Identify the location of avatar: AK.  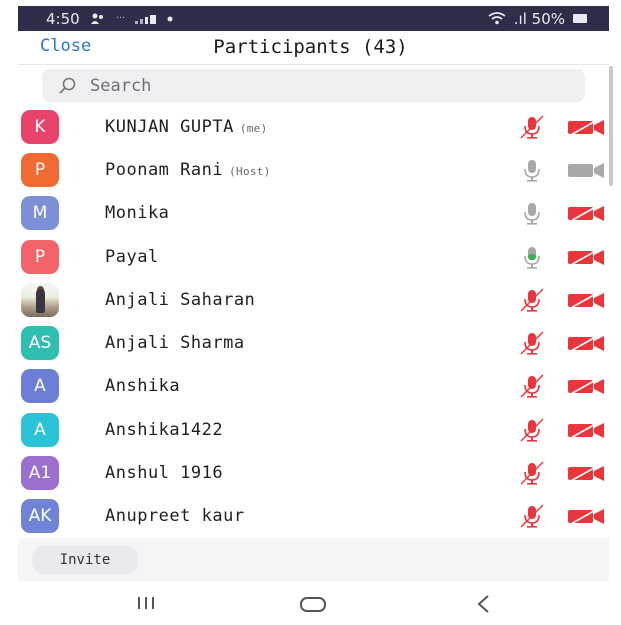
(40, 516).